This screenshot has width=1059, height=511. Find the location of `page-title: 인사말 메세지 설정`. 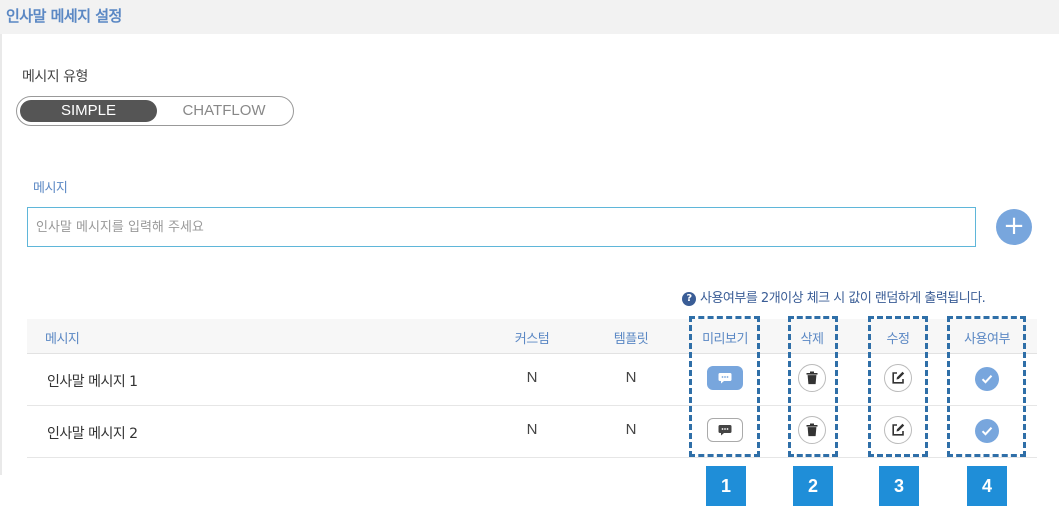

page-title: 인사말 메세지 설정 is located at coordinates (64, 16).